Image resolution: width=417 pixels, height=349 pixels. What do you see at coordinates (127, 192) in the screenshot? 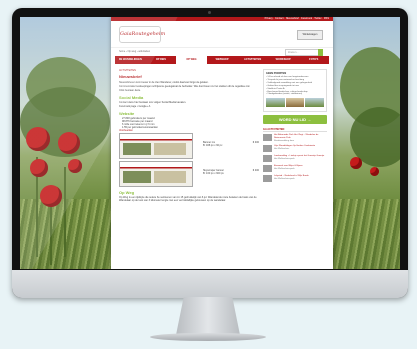
I see `heading-op-weg: Op Weg` at bounding box center [127, 192].